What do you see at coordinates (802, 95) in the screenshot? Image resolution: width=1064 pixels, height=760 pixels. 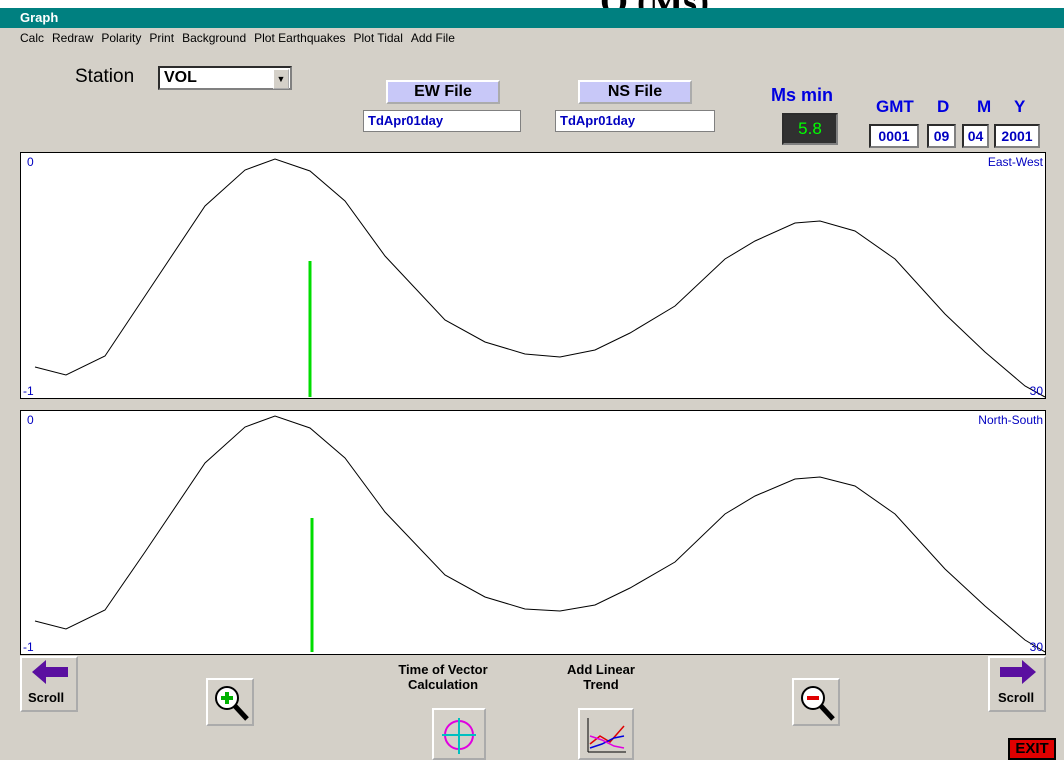 I see `ms-min-label: Ms min` at bounding box center [802, 95].